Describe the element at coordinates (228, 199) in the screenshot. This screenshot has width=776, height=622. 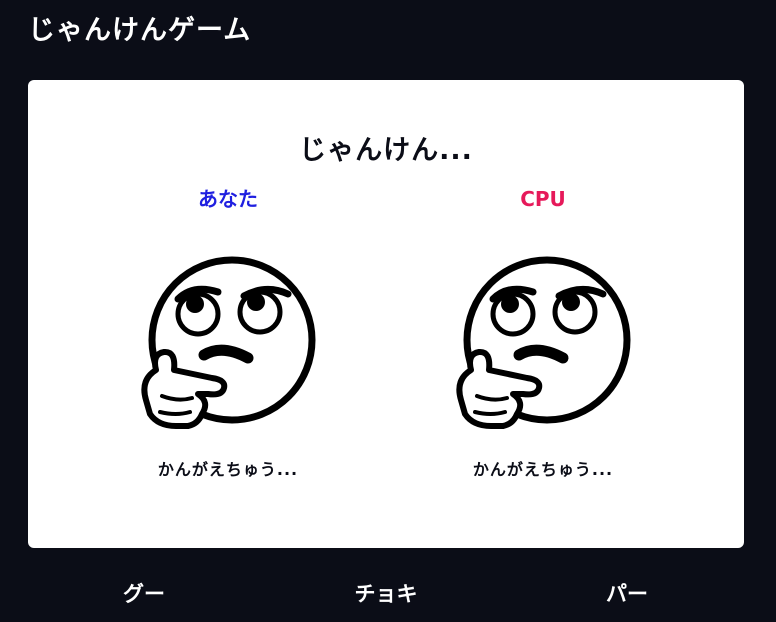
I see `player-you-name: あなた` at that location.